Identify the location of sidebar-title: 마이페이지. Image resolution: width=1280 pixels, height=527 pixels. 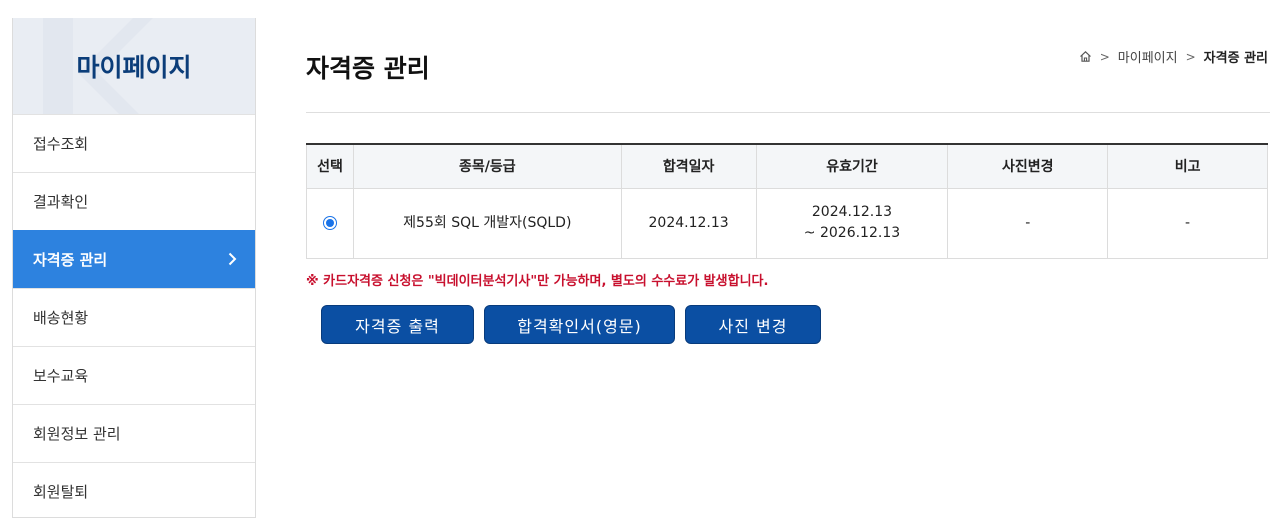
(134, 67).